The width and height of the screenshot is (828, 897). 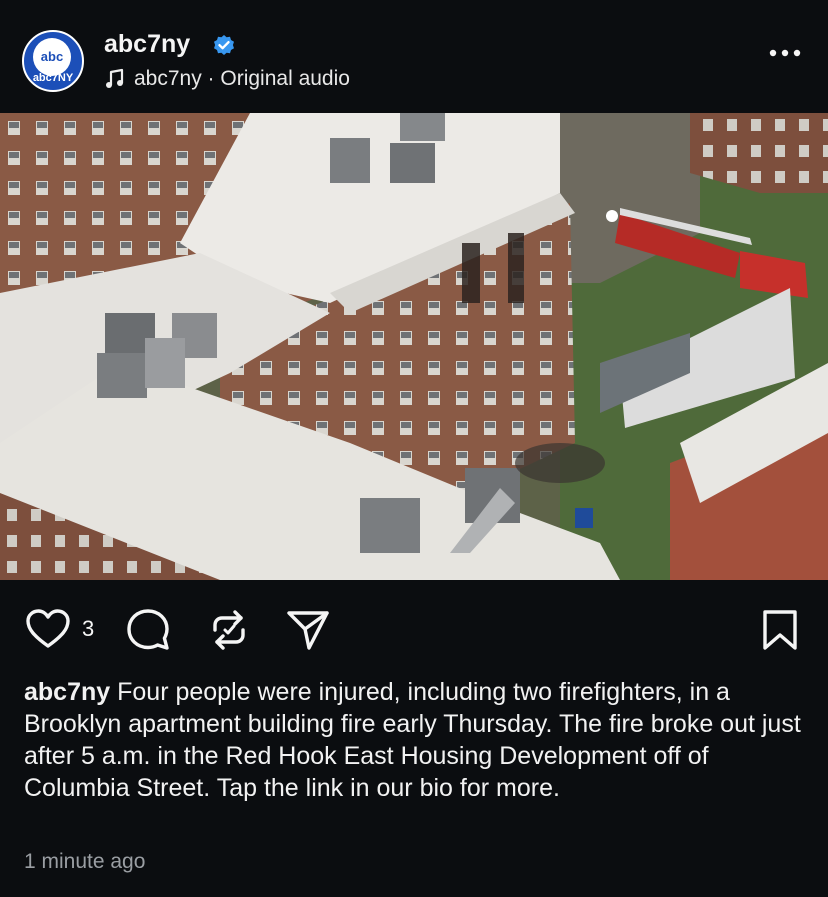 What do you see at coordinates (414, 629) in the screenshot?
I see `action-bar: 3` at bounding box center [414, 629].